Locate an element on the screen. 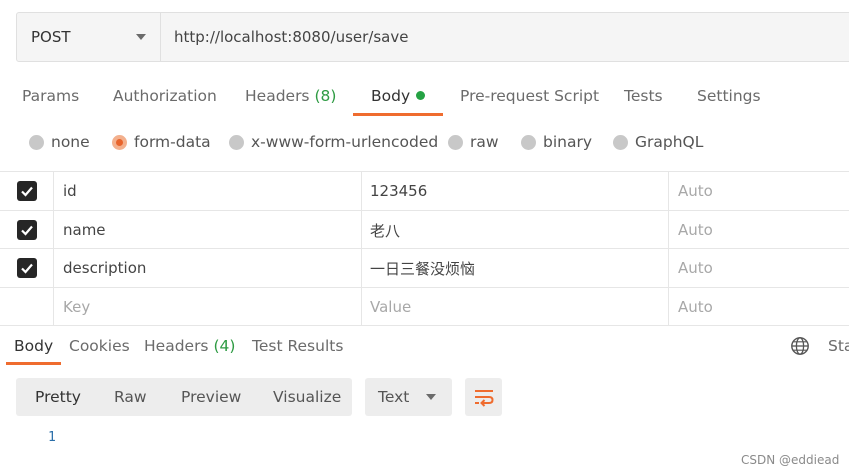 The width and height of the screenshot is (849, 475). radio-binary-label: binary is located at coordinates (568, 142).